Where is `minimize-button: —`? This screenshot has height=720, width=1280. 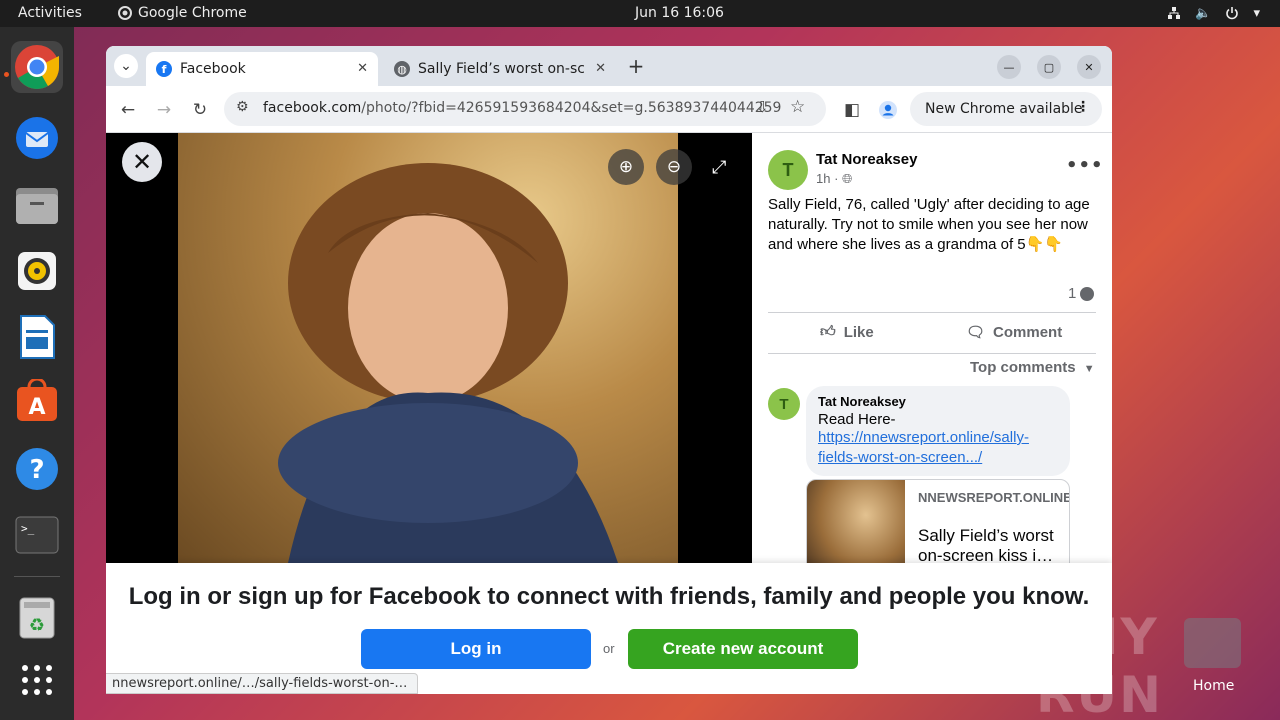
minimize-button: — is located at coordinates (1009, 67).